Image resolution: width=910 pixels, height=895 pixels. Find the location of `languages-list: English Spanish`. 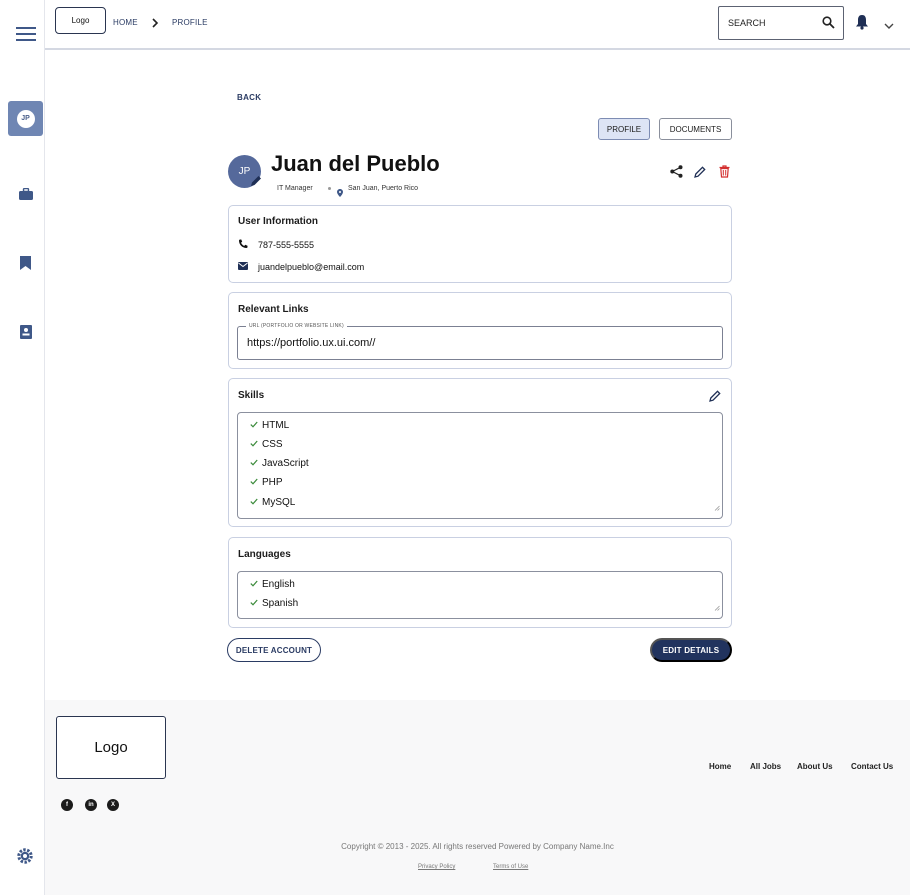

languages-list: English Spanish is located at coordinates (480, 595).